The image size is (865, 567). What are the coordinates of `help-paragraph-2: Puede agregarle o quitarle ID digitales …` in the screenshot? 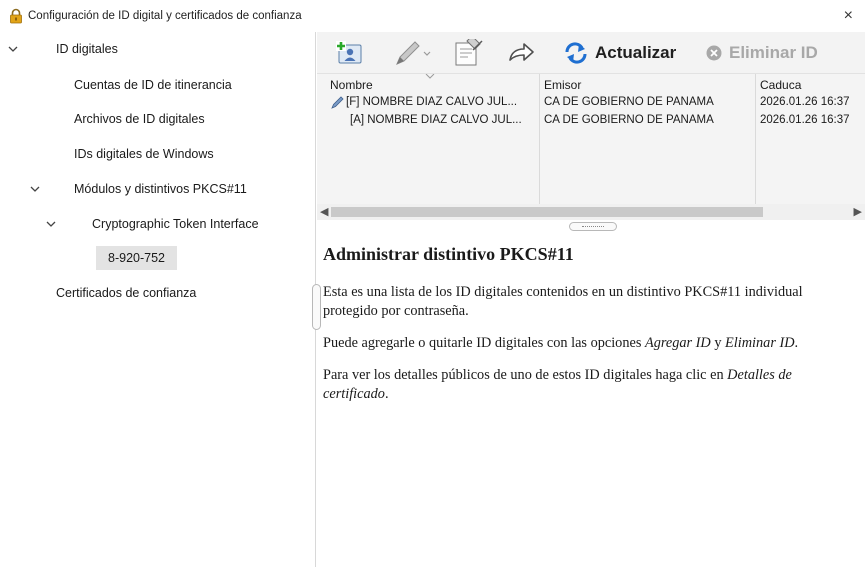 It's located at (591, 343).